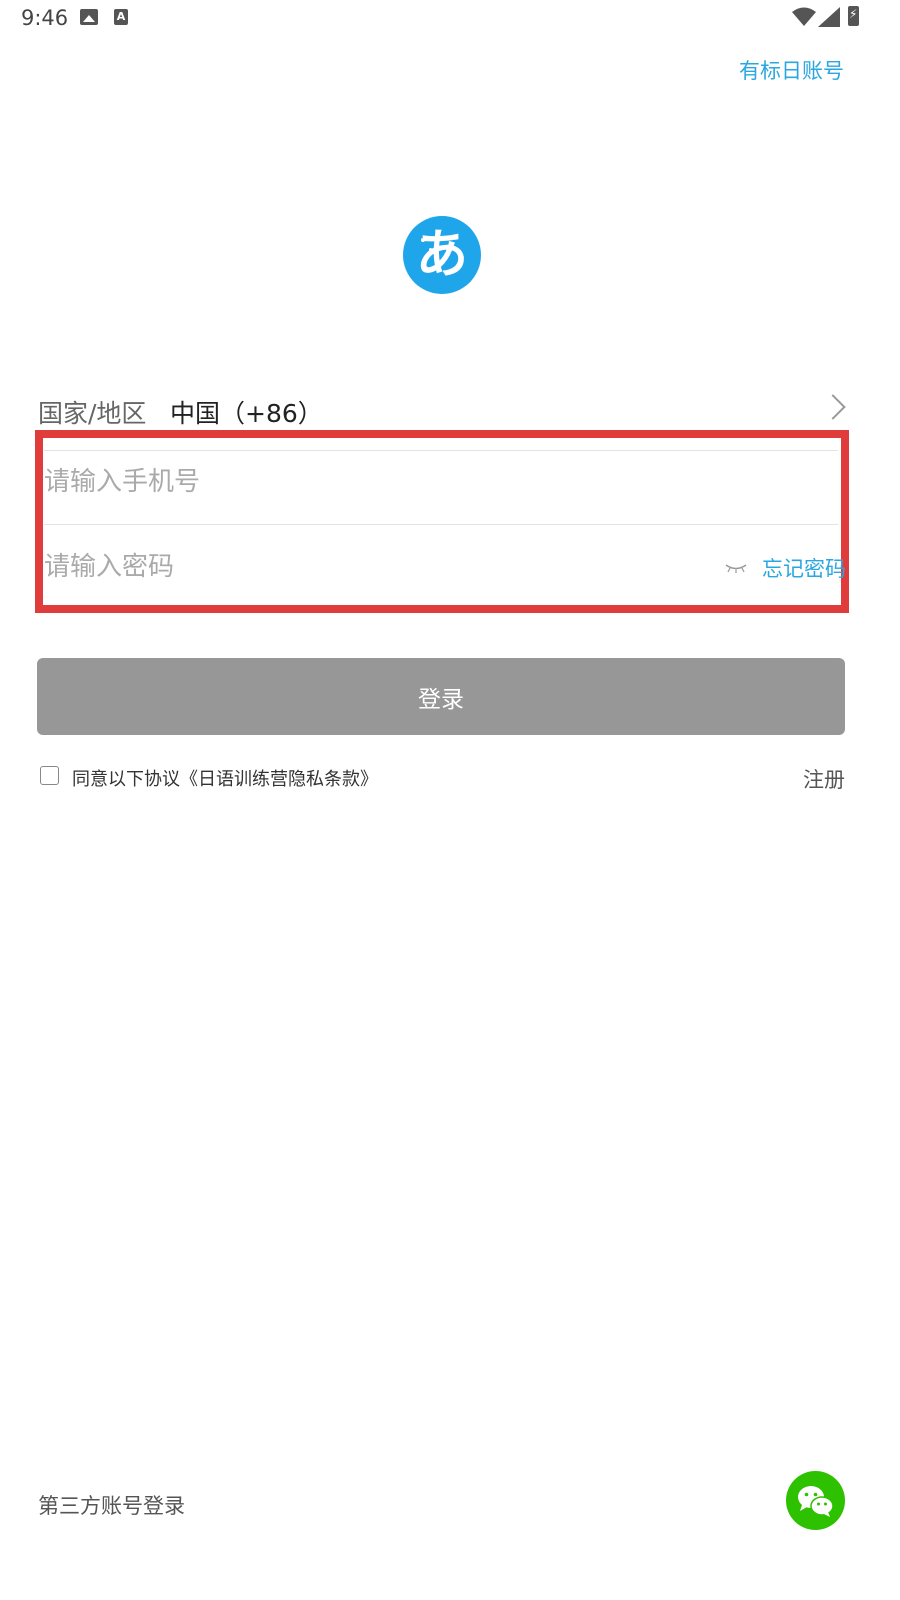 The image size is (900, 1600). I want to click on third-party-login-label: 第三方账号登录, so click(111, 1506).